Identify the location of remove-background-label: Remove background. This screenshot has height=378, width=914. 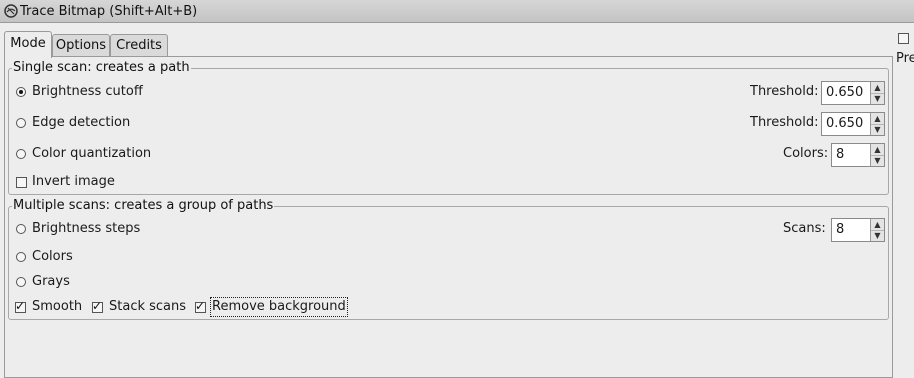
(279, 307).